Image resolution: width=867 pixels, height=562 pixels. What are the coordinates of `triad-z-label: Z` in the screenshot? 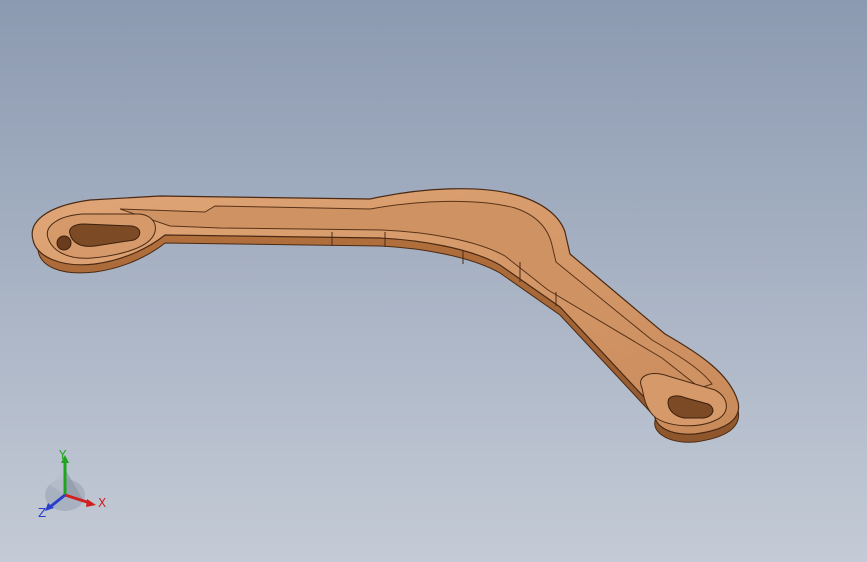 It's located at (42, 513).